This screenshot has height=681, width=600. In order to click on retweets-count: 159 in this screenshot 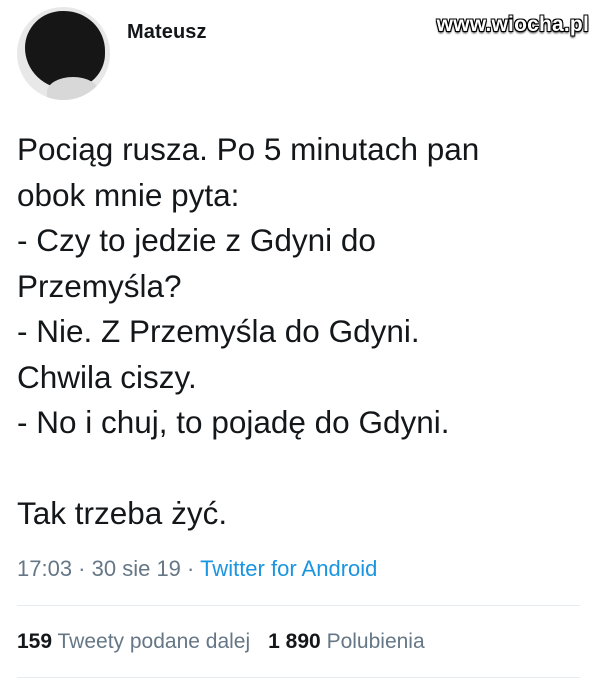, I will do `click(35, 641)`.